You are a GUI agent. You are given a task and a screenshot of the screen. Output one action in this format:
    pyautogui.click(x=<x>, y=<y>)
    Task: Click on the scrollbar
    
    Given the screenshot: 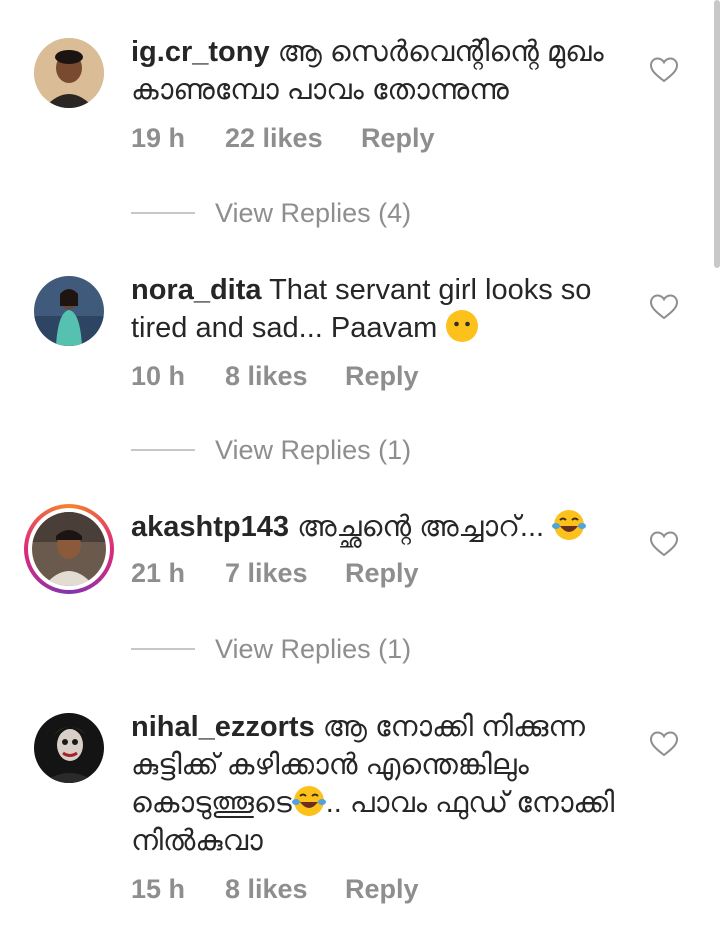 What is the action you would take?
    pyautogui.click(x=717, y=134)
    